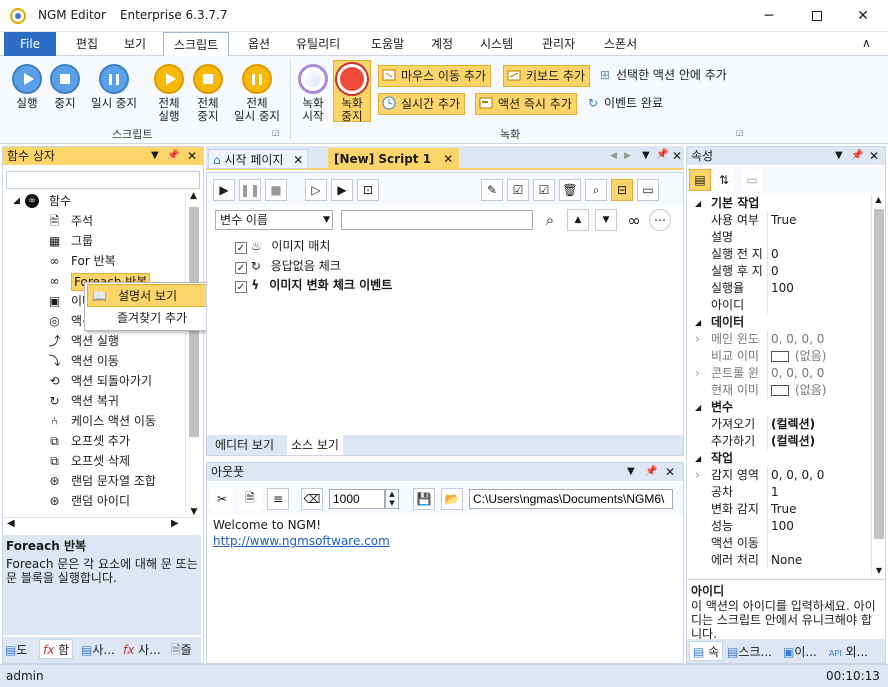 Image resolution: width=888 pixels, height=687 pixels. Describe the element at coordinates (625, 104) in the screenshot. I see `event-done-button: ↻ 이벤트 완료` at that location.